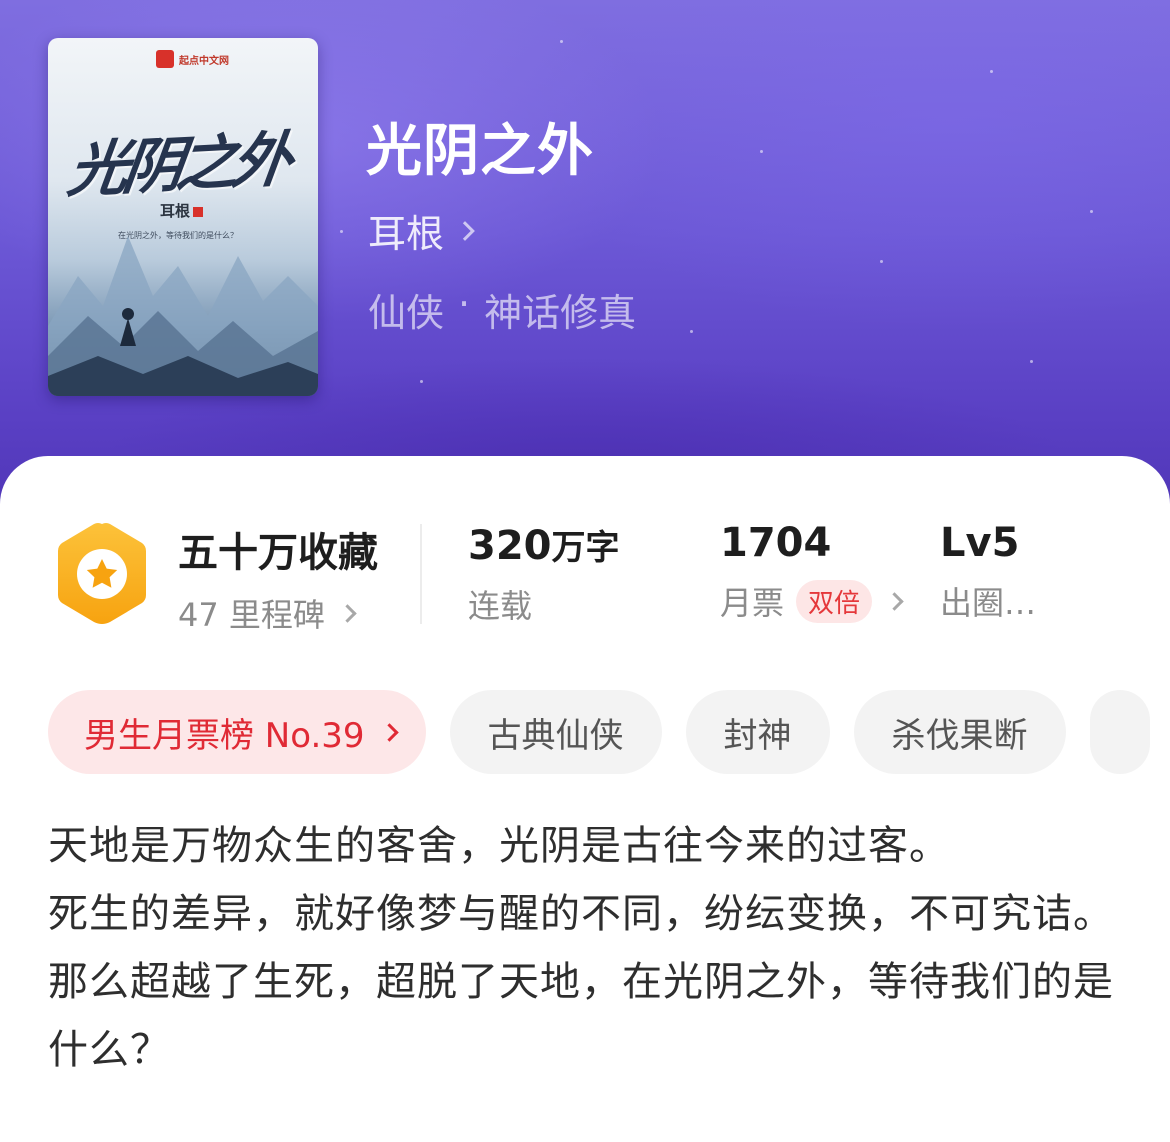 The image size is (1170, 1142). What do you see at coordinates (480, 151) in the screenshot?
I see `book-title: 光阴之外` at bounding box center [480, 151].